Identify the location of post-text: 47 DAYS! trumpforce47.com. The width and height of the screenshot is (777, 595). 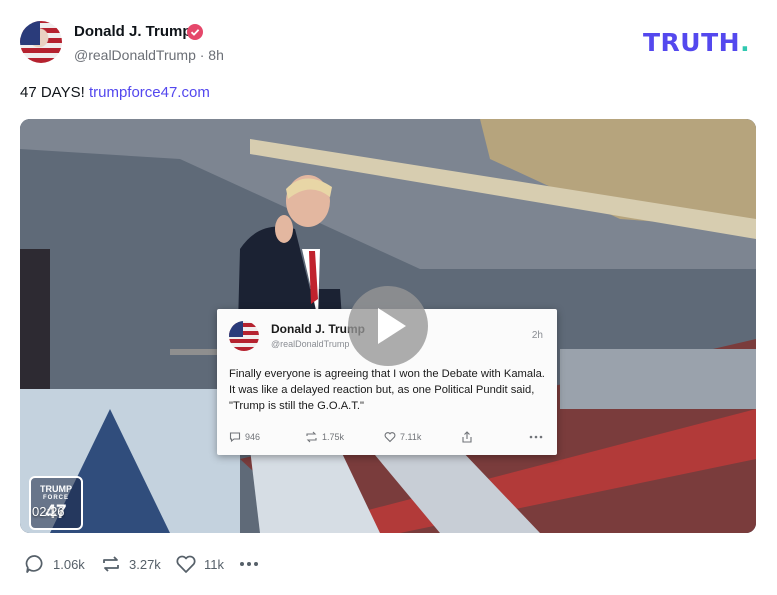
(115, 92).